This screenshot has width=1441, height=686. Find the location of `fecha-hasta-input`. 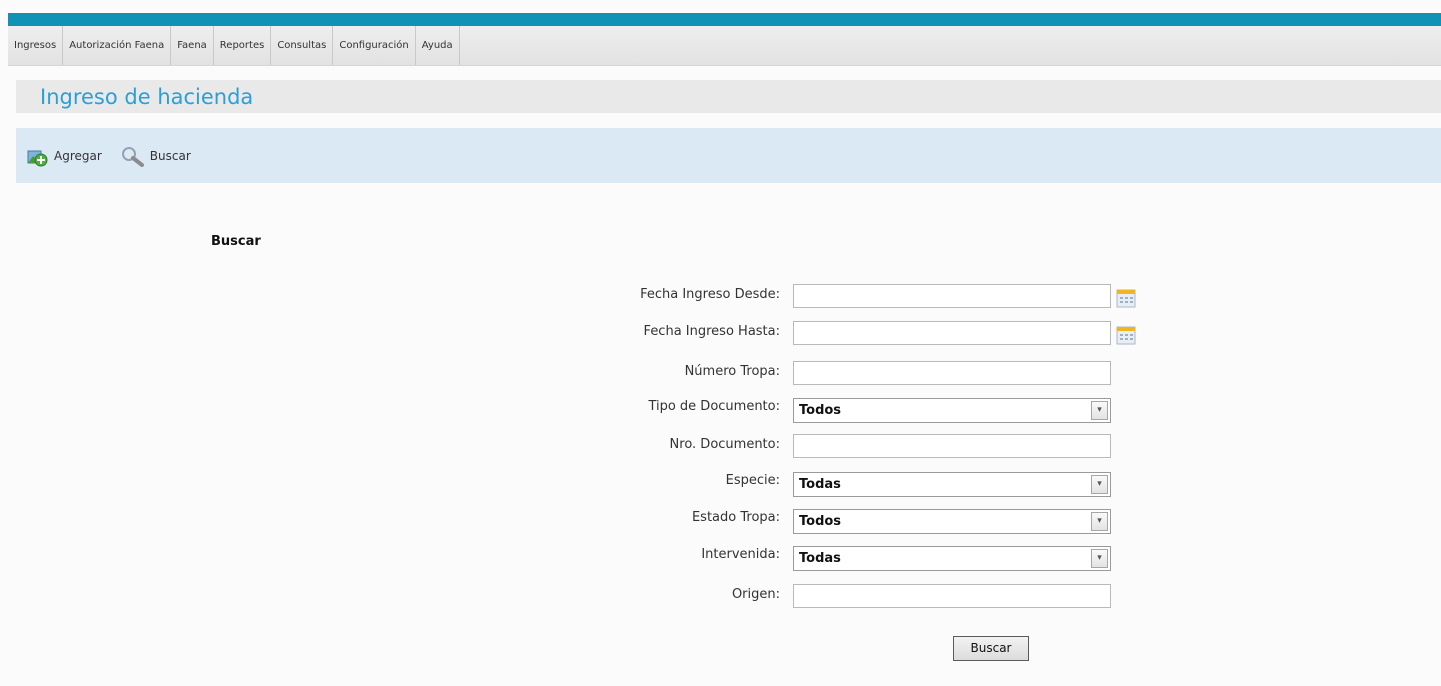

fecha-hasta-input is located at coordinates (952, 333).